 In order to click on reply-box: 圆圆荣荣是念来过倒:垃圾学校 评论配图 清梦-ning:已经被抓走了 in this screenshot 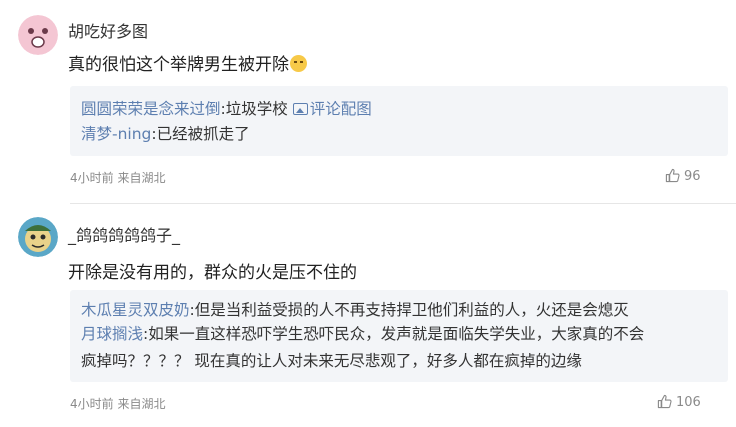, I will do `click(399, 121)`.